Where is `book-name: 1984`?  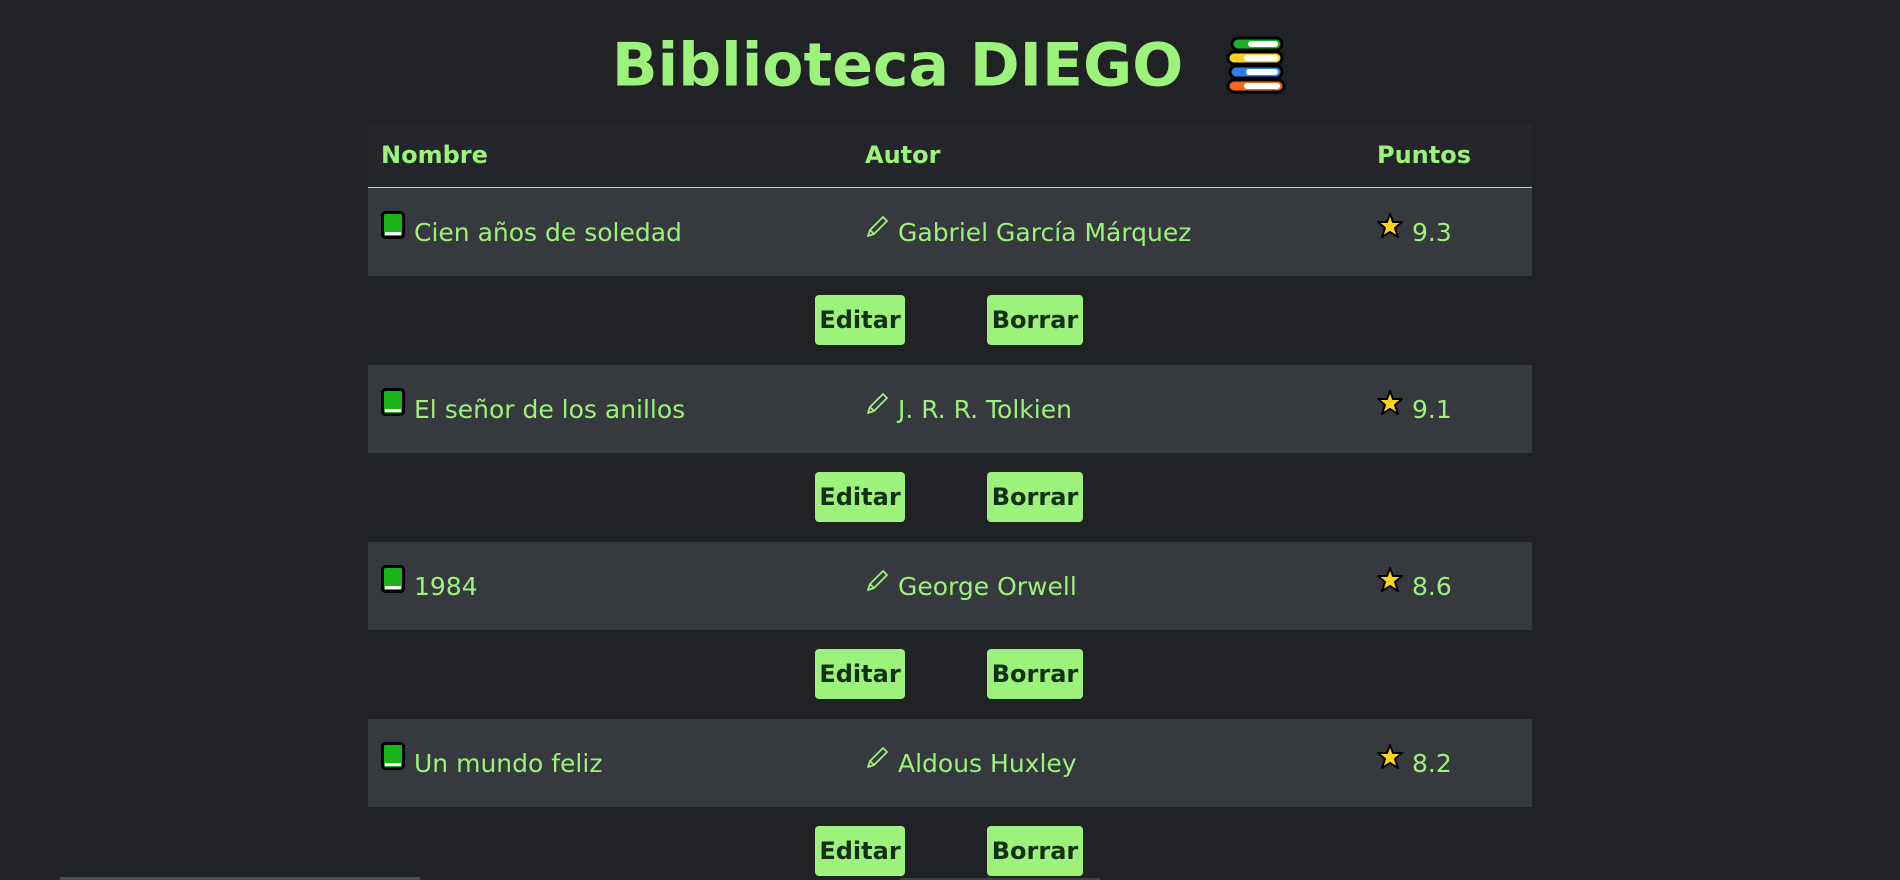 book-name: 1984 is located at coordinates (446, 586).